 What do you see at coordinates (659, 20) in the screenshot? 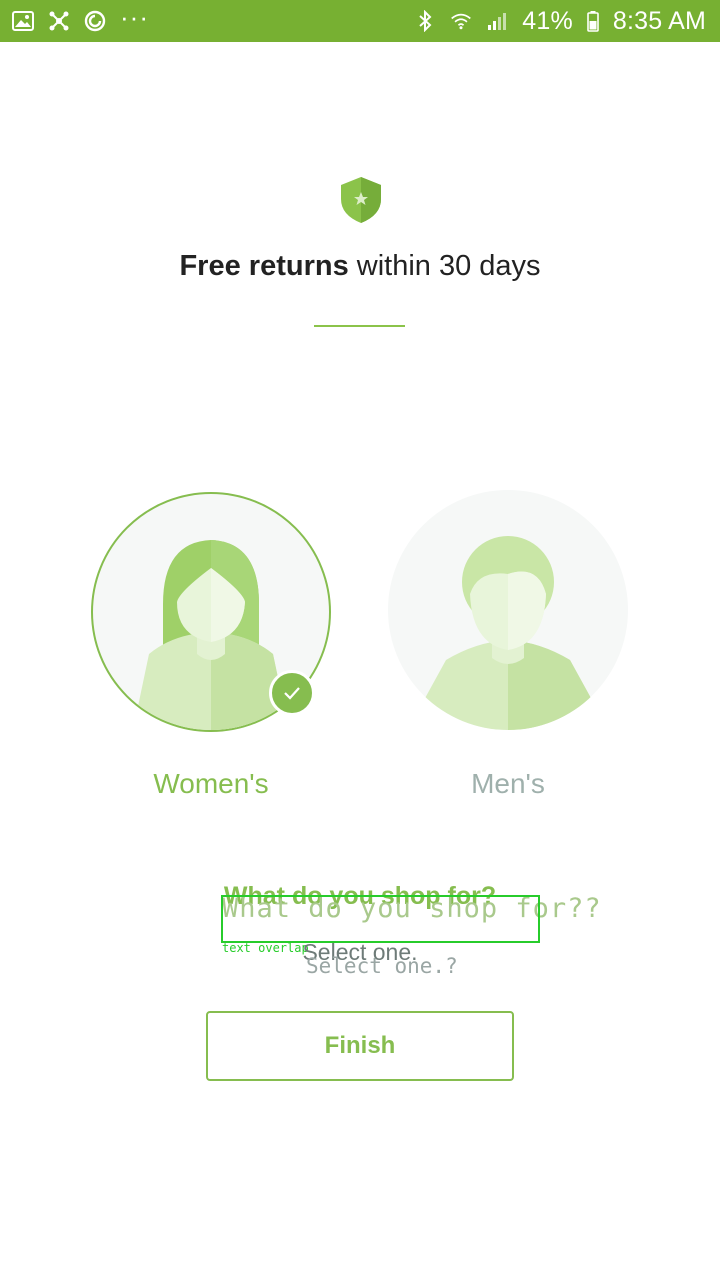
I see `clock: 8:35 AM` at bounding box center [659, 20].